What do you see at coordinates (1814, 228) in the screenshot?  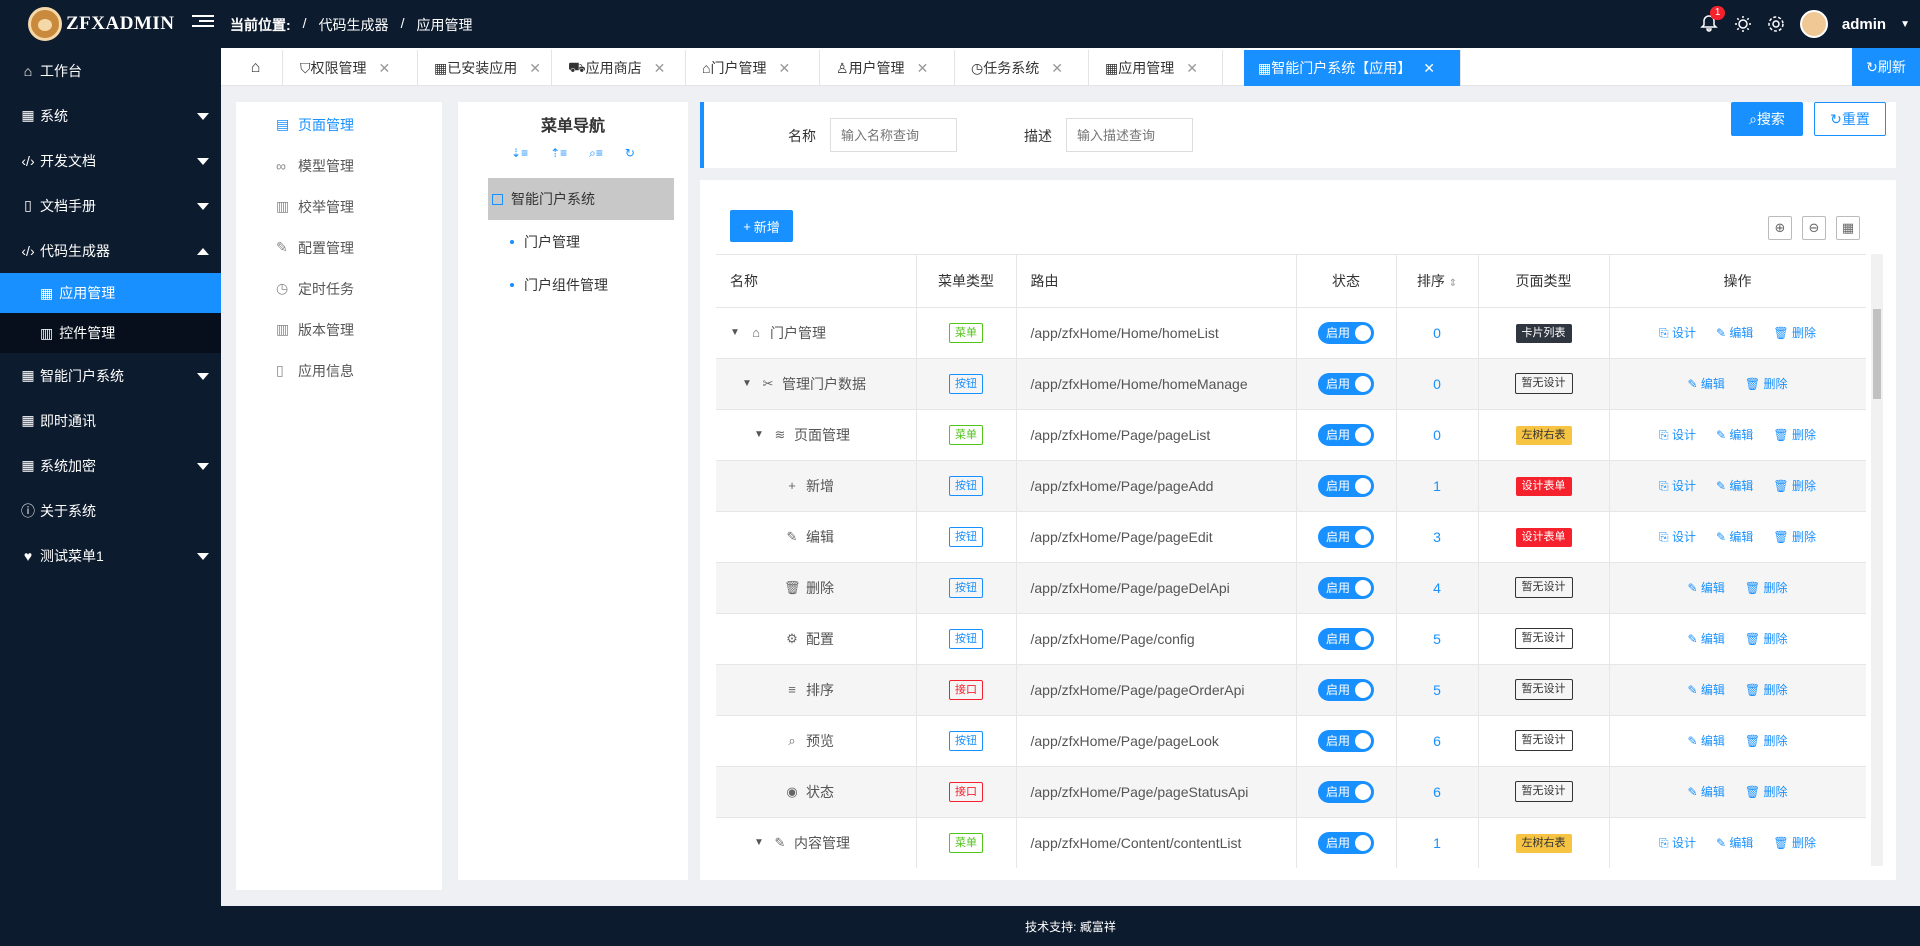 I see `collapse-all-icon: ⊖` at bounding box center [1814, 228].